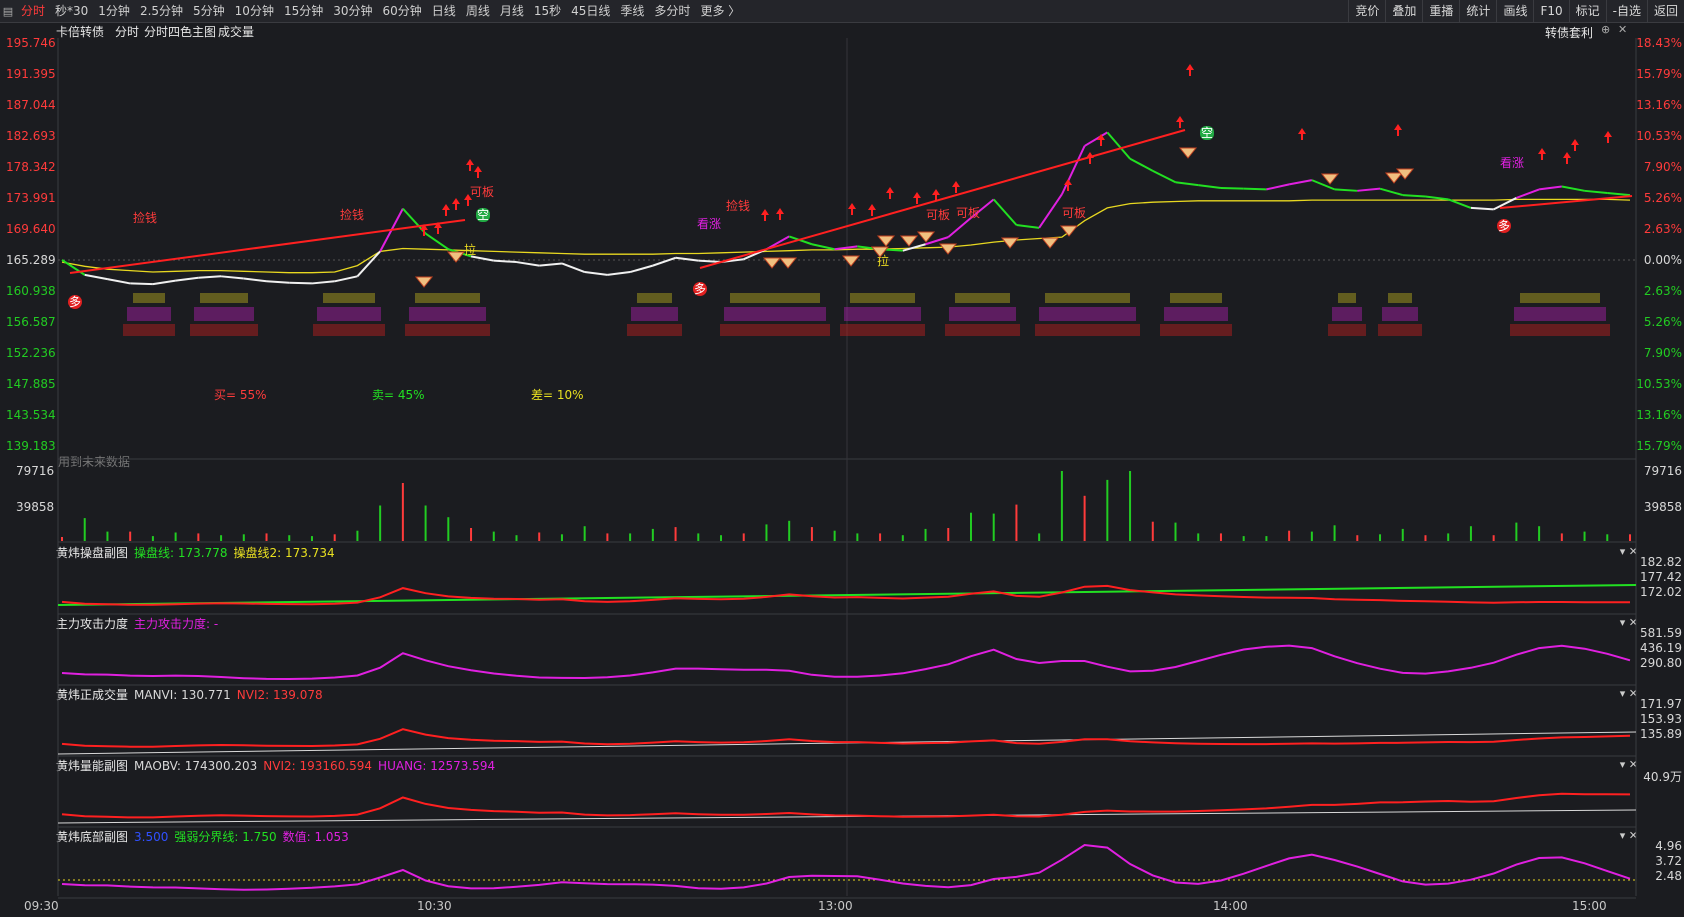 This screenshot has height=917, width=1684. Describe the element at coordinates (483, 215) in the screenshot. I see `kong-label: 空` at that location.